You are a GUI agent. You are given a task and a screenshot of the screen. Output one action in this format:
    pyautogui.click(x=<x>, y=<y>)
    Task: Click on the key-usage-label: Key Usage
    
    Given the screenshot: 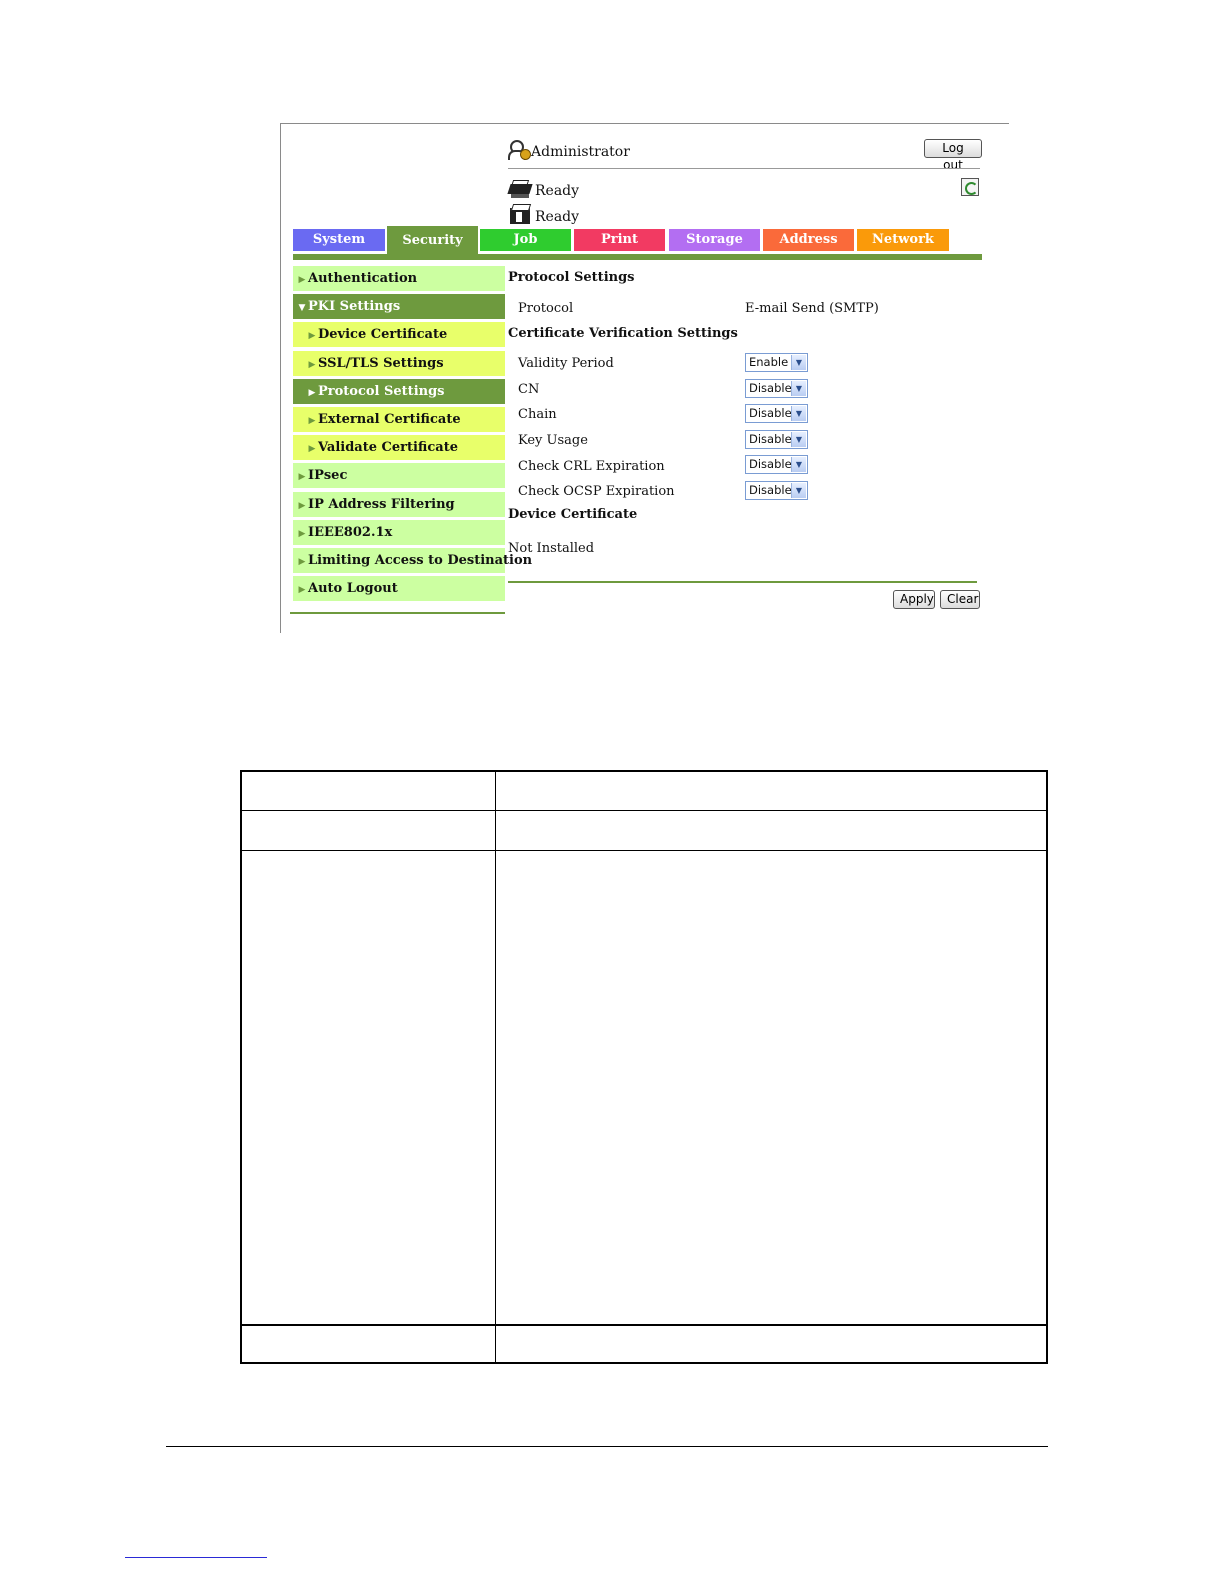 What is the action you would take?
    pyautogui.click(x=553, y=440)
    